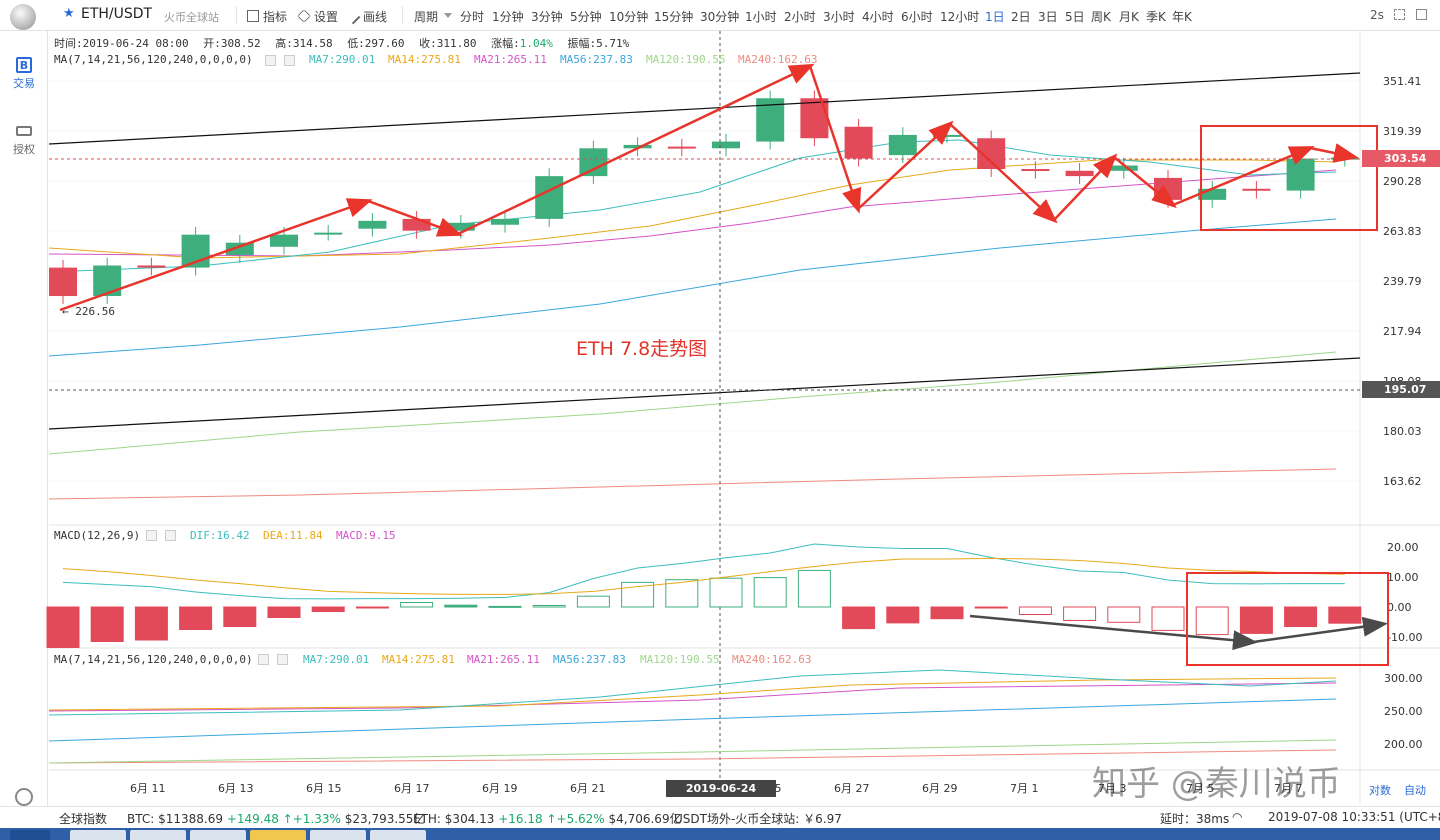  I want to click on macd-value: MACD:9.15, so click(366, 535).